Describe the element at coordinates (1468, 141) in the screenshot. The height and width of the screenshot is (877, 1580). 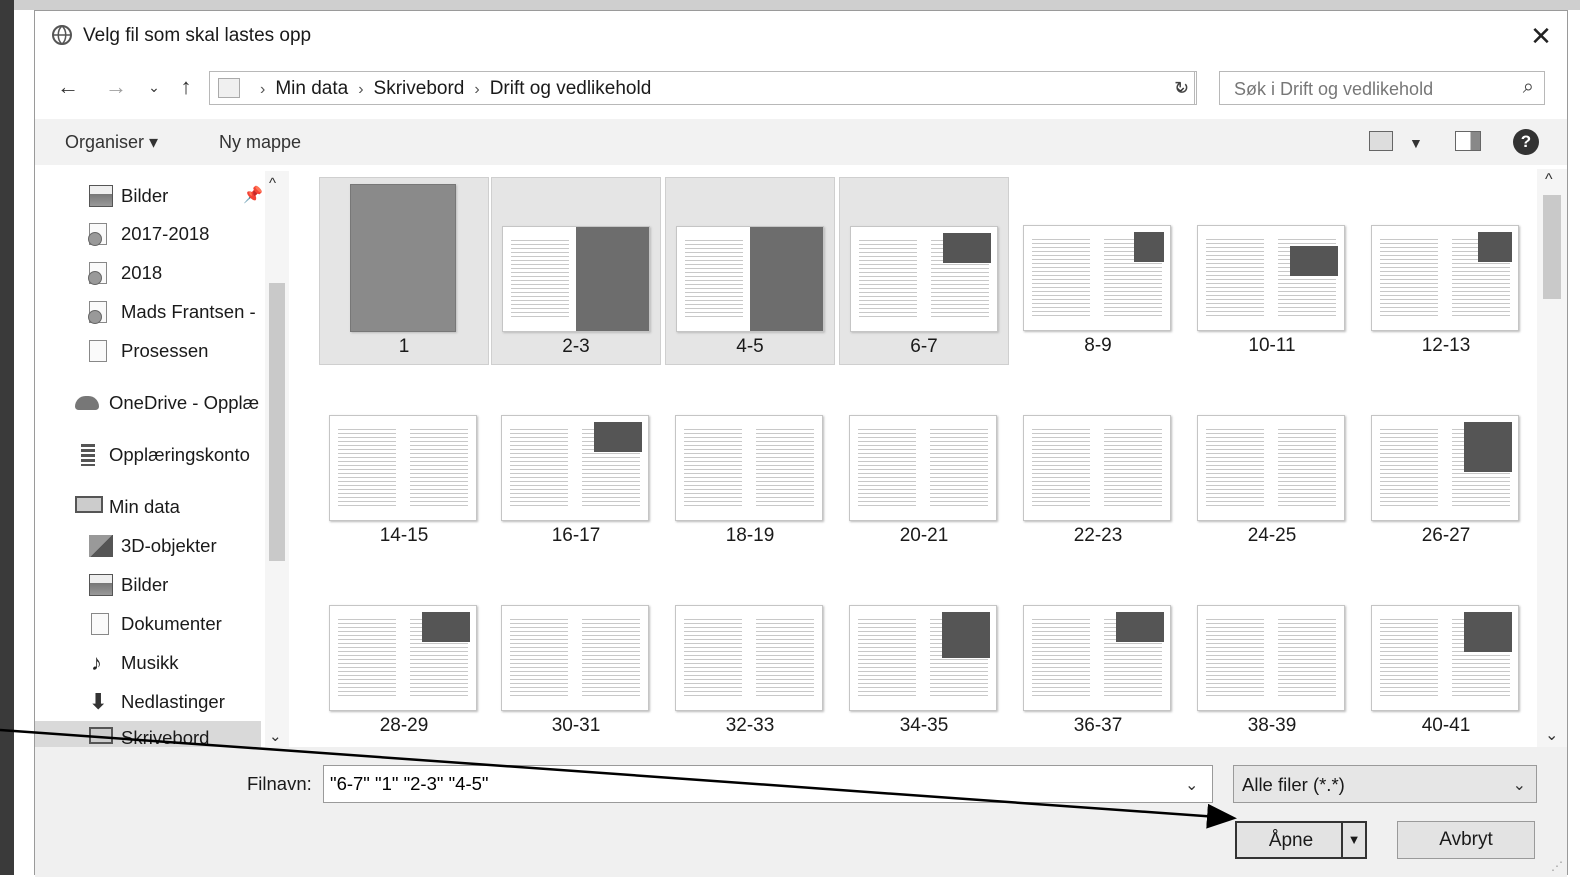
I see `preview-pane-icon` at that location.